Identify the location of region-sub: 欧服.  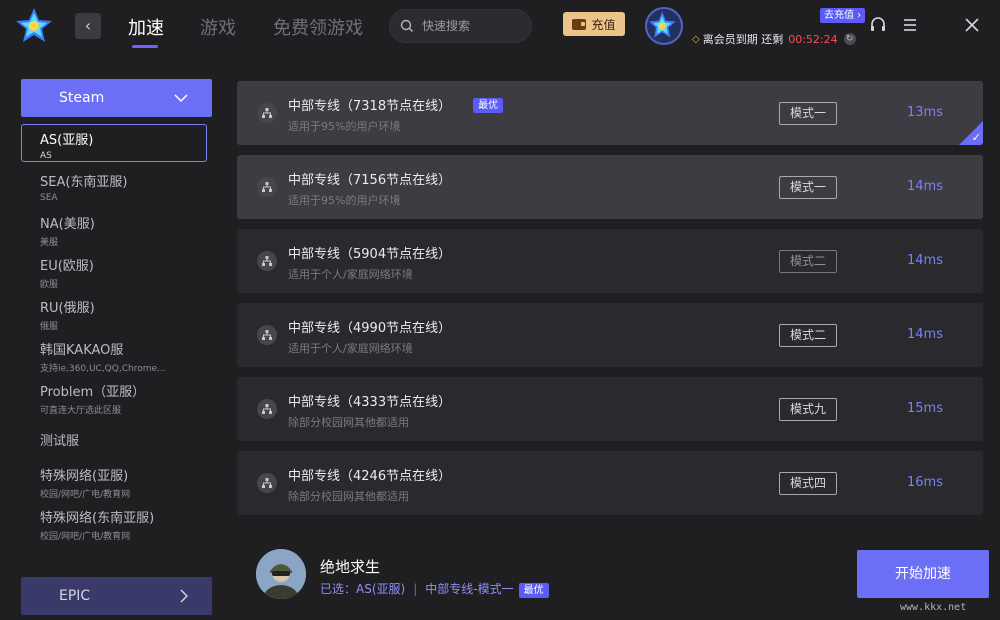
(49, 285).